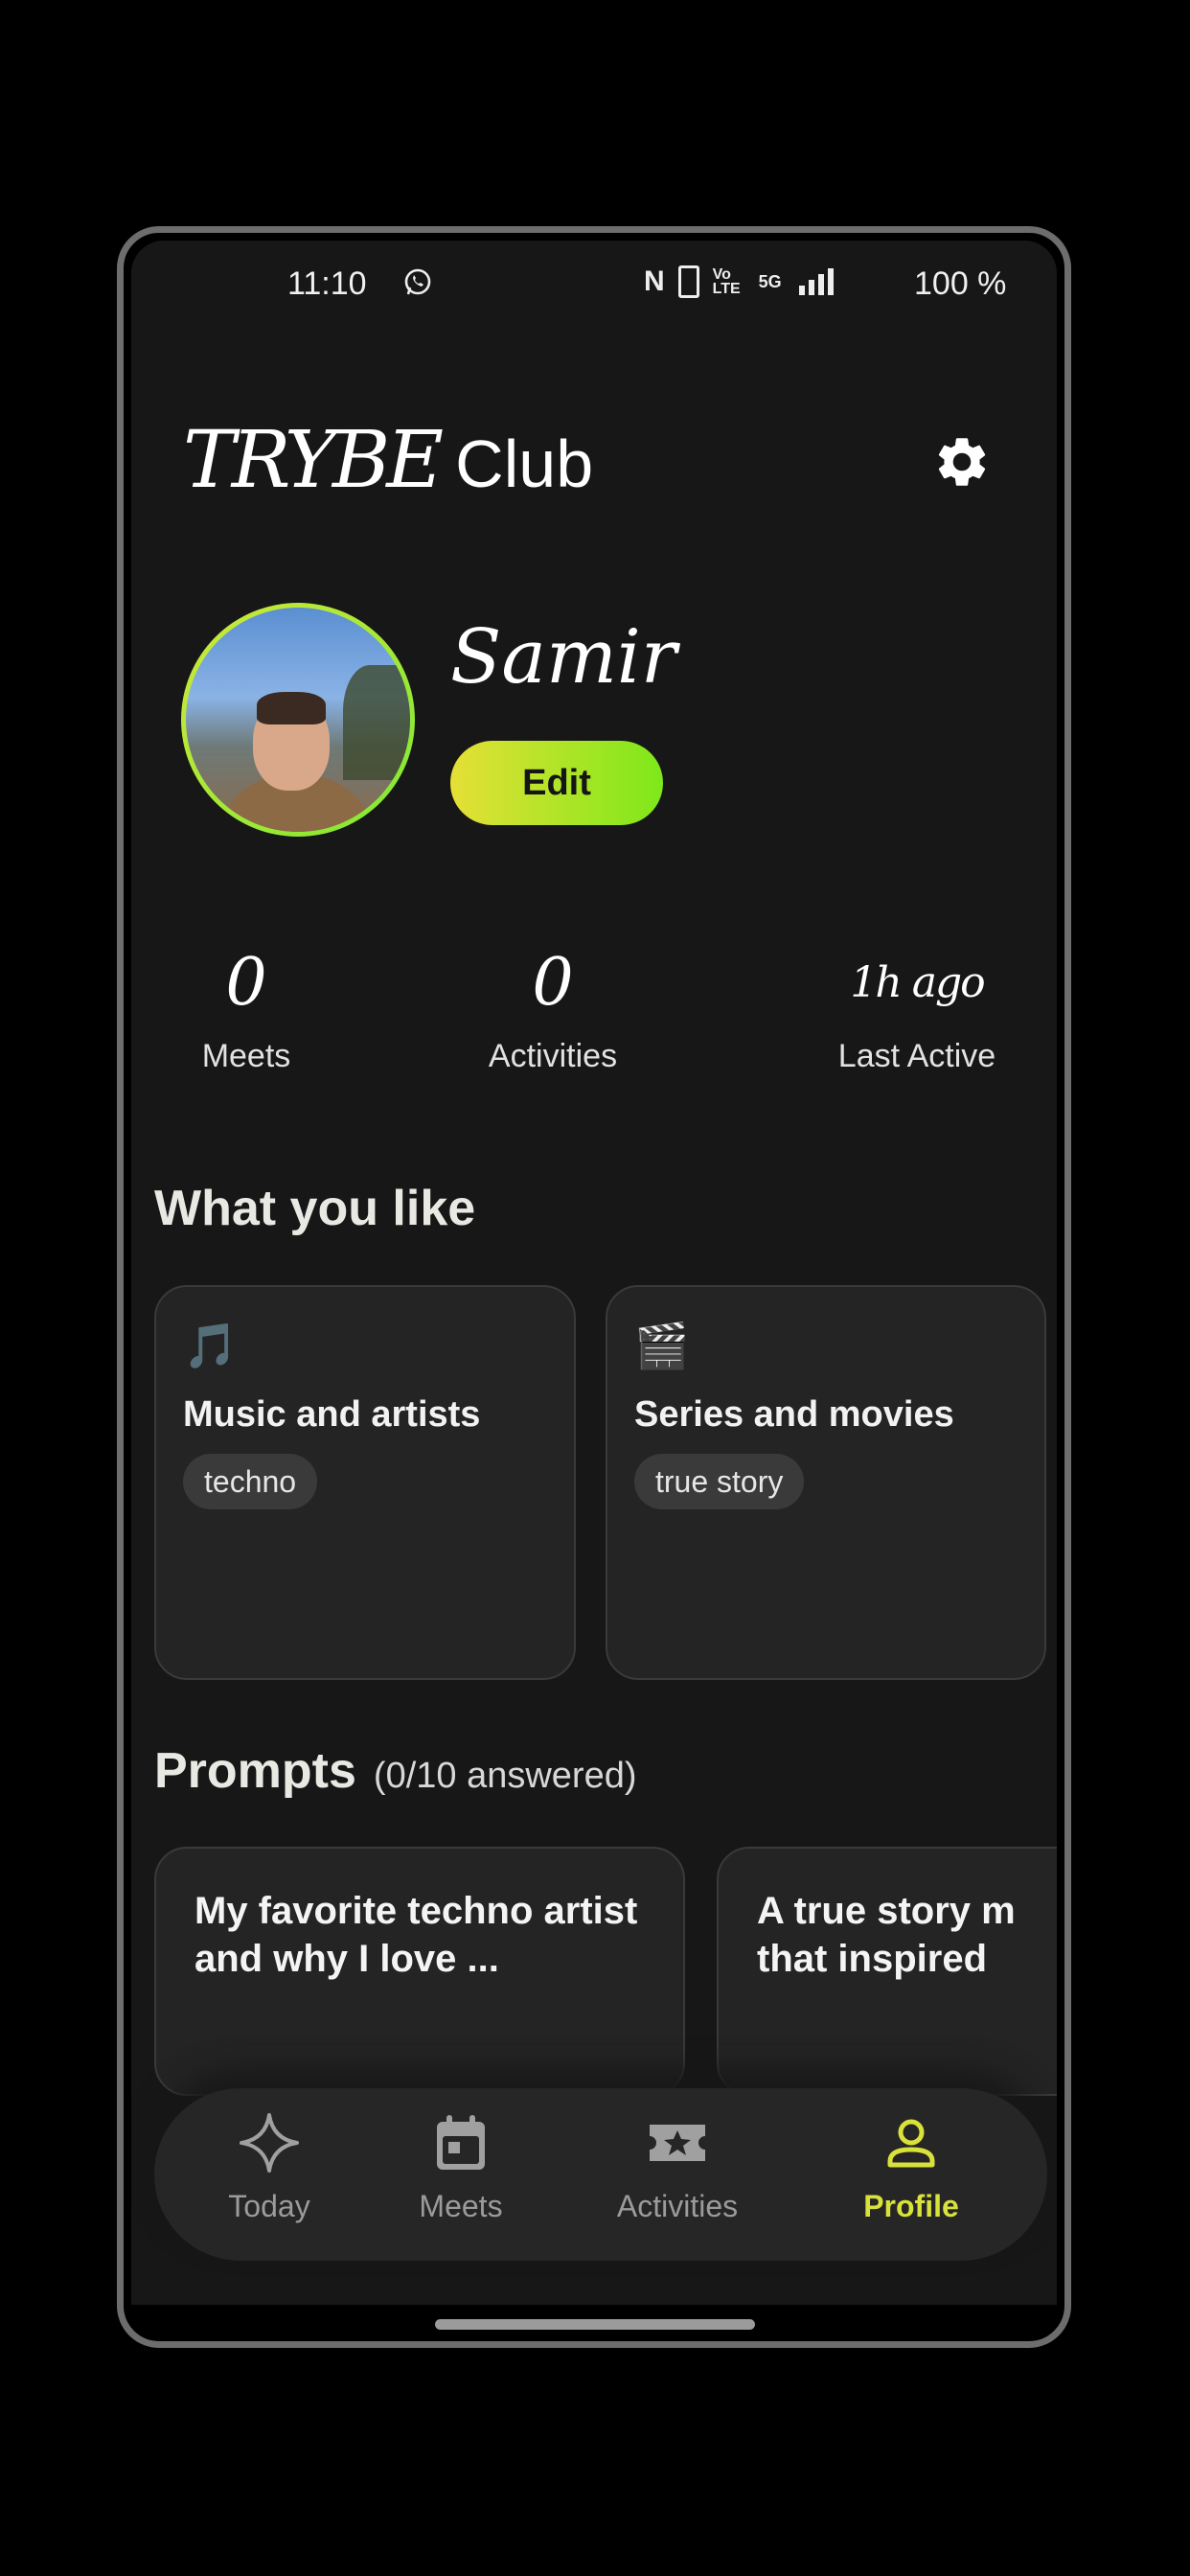 Image resolution: width=1190 pixels, height=2576 pixels. I want to click on ticket-star-icon, so click(678, 2143).